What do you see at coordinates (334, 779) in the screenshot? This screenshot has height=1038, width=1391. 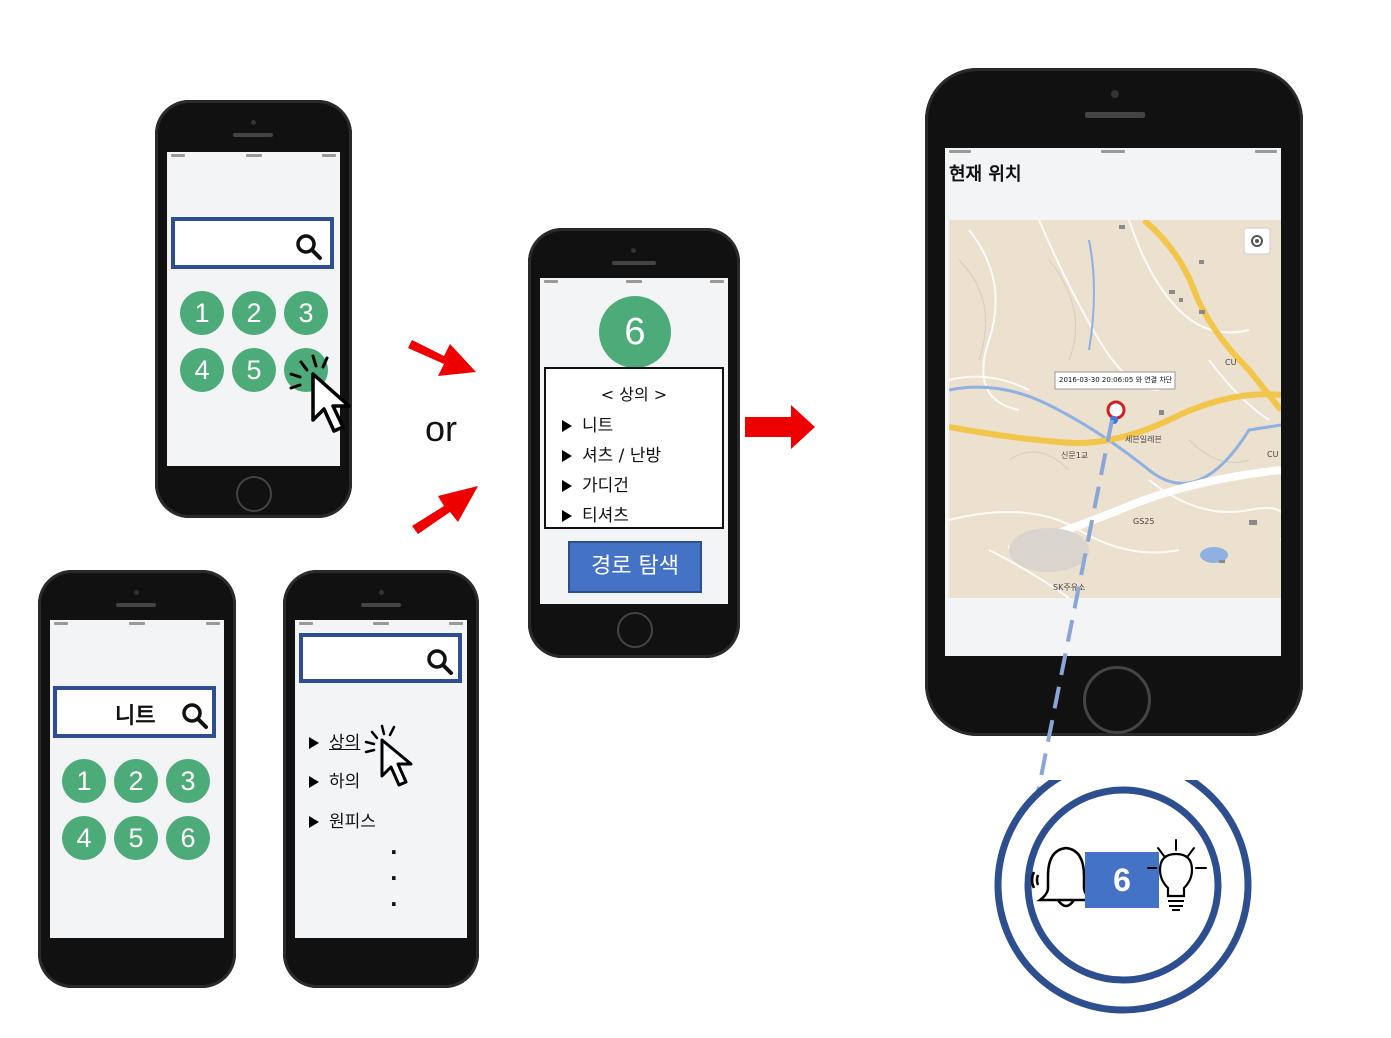 I see `menu-item-bottoms: 하의` at bounding box center [334, 779].